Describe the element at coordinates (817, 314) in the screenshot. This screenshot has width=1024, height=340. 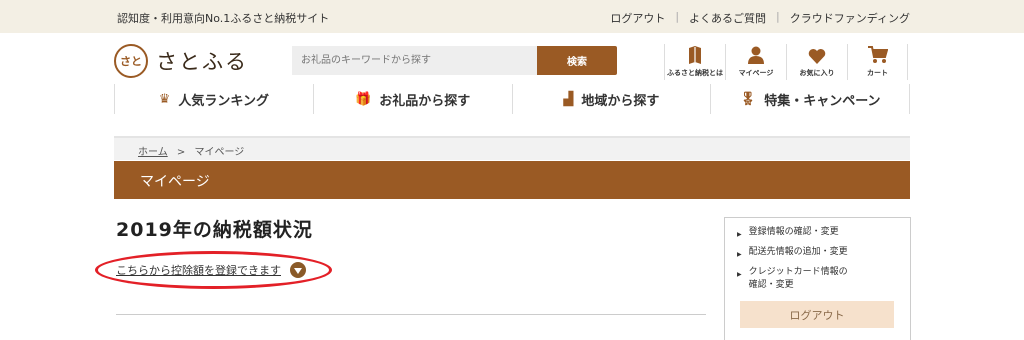
I see `logout-button: ログアウト` at that location.